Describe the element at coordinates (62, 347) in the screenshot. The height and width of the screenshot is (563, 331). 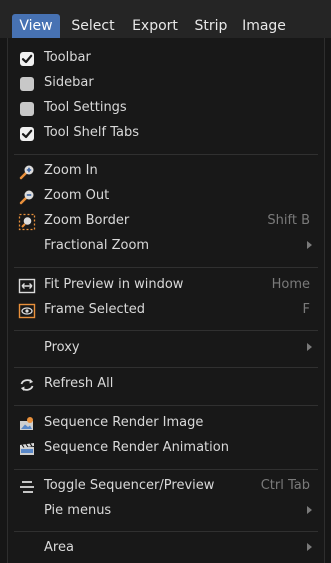
I see `menu-item-label: Proxy` at that location.